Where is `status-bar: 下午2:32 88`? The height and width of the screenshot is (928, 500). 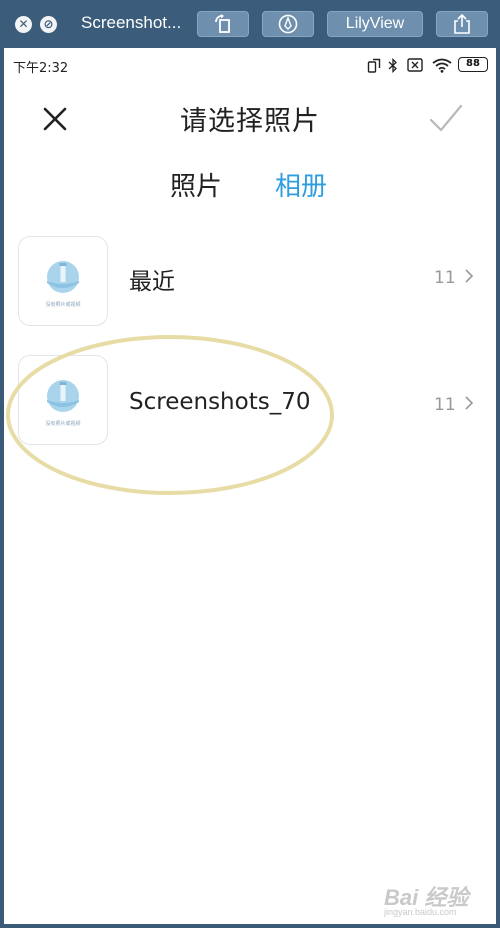
status-bar: 下午2:32 88 is located at coordinates (250, 66).